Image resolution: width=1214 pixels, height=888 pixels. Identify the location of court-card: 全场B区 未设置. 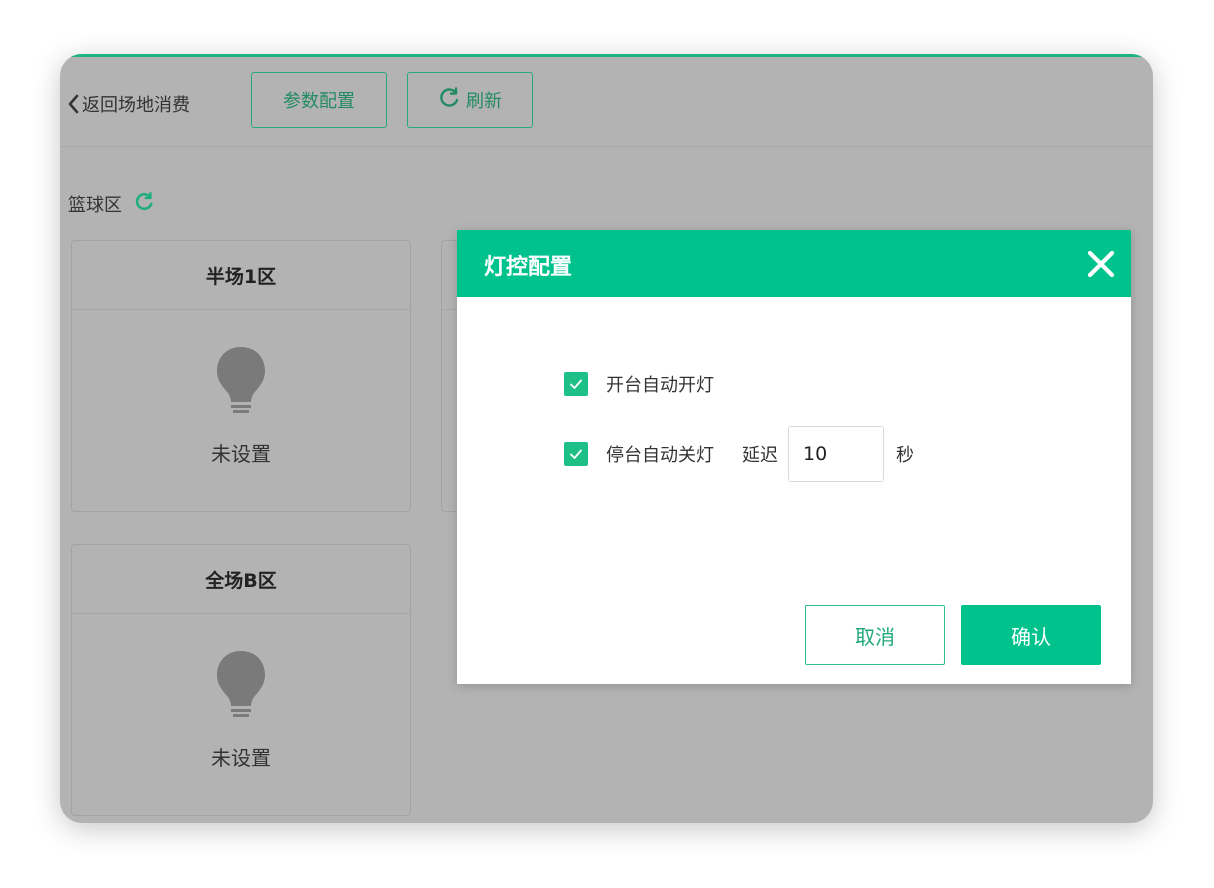
(241, 680).